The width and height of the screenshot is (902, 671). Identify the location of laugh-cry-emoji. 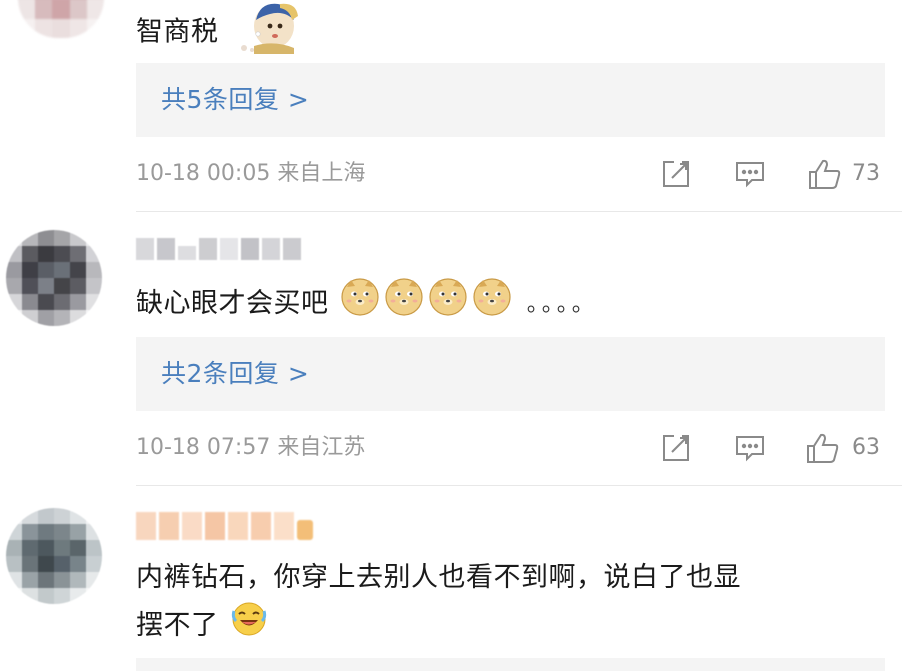
(249, 626).